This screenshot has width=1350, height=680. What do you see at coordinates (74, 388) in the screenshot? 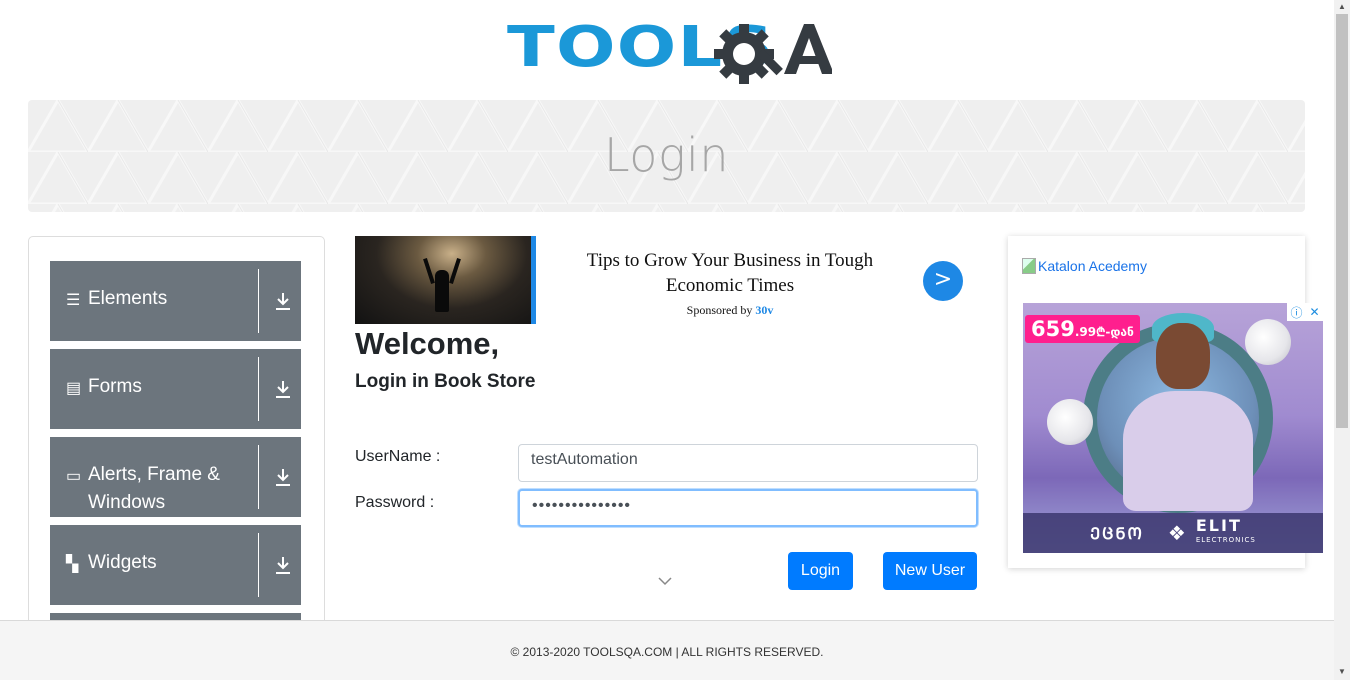
I see `document-icon: ▤` at bounding box center [74, 388].